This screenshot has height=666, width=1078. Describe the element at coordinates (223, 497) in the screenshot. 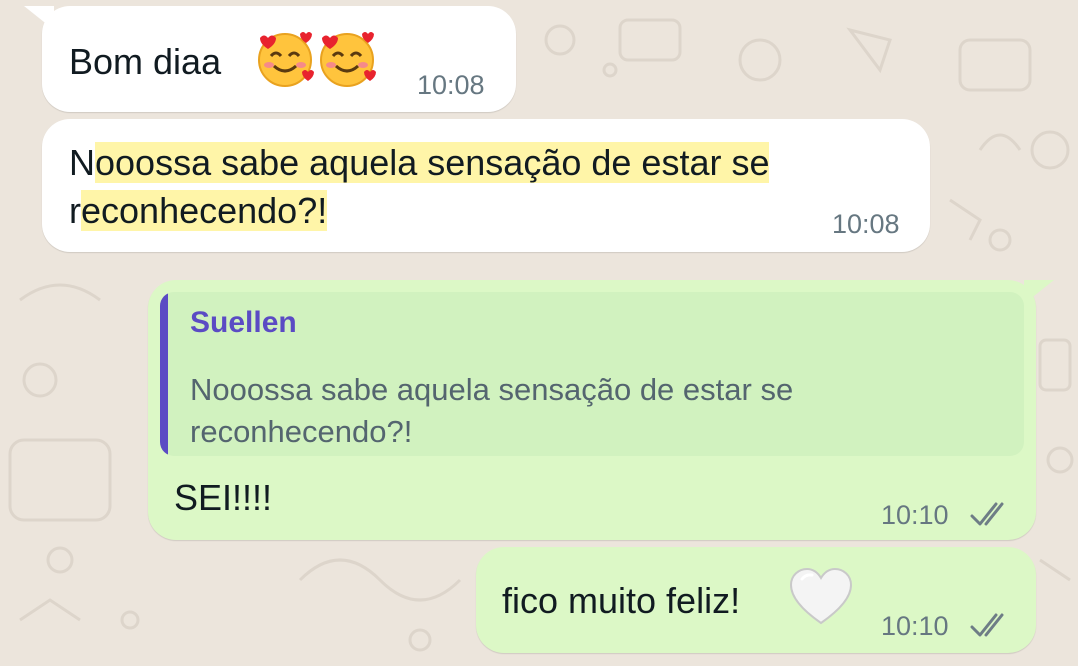

I see `message-text: SEI!!!!` at that location.